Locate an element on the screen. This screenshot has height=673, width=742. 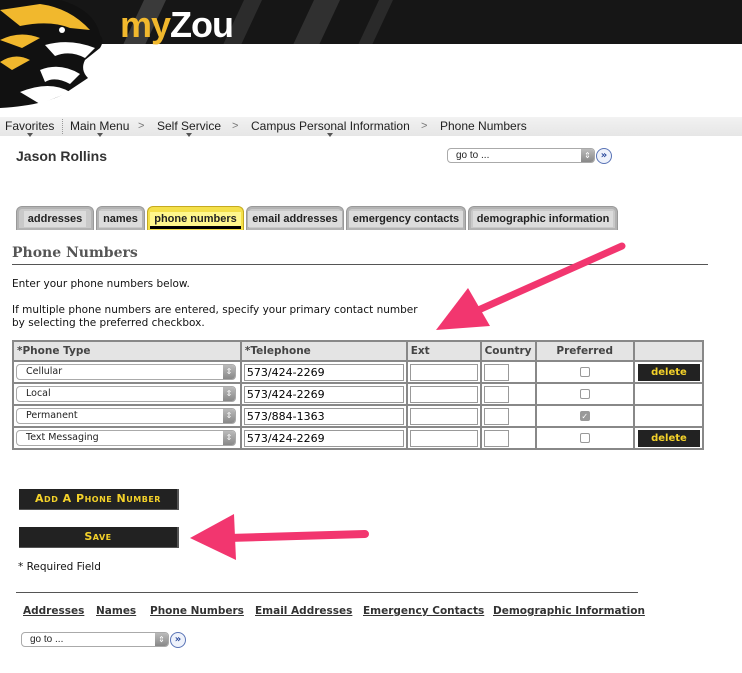
goto-go-button-bottom: » is located at coordinates (178, 640).